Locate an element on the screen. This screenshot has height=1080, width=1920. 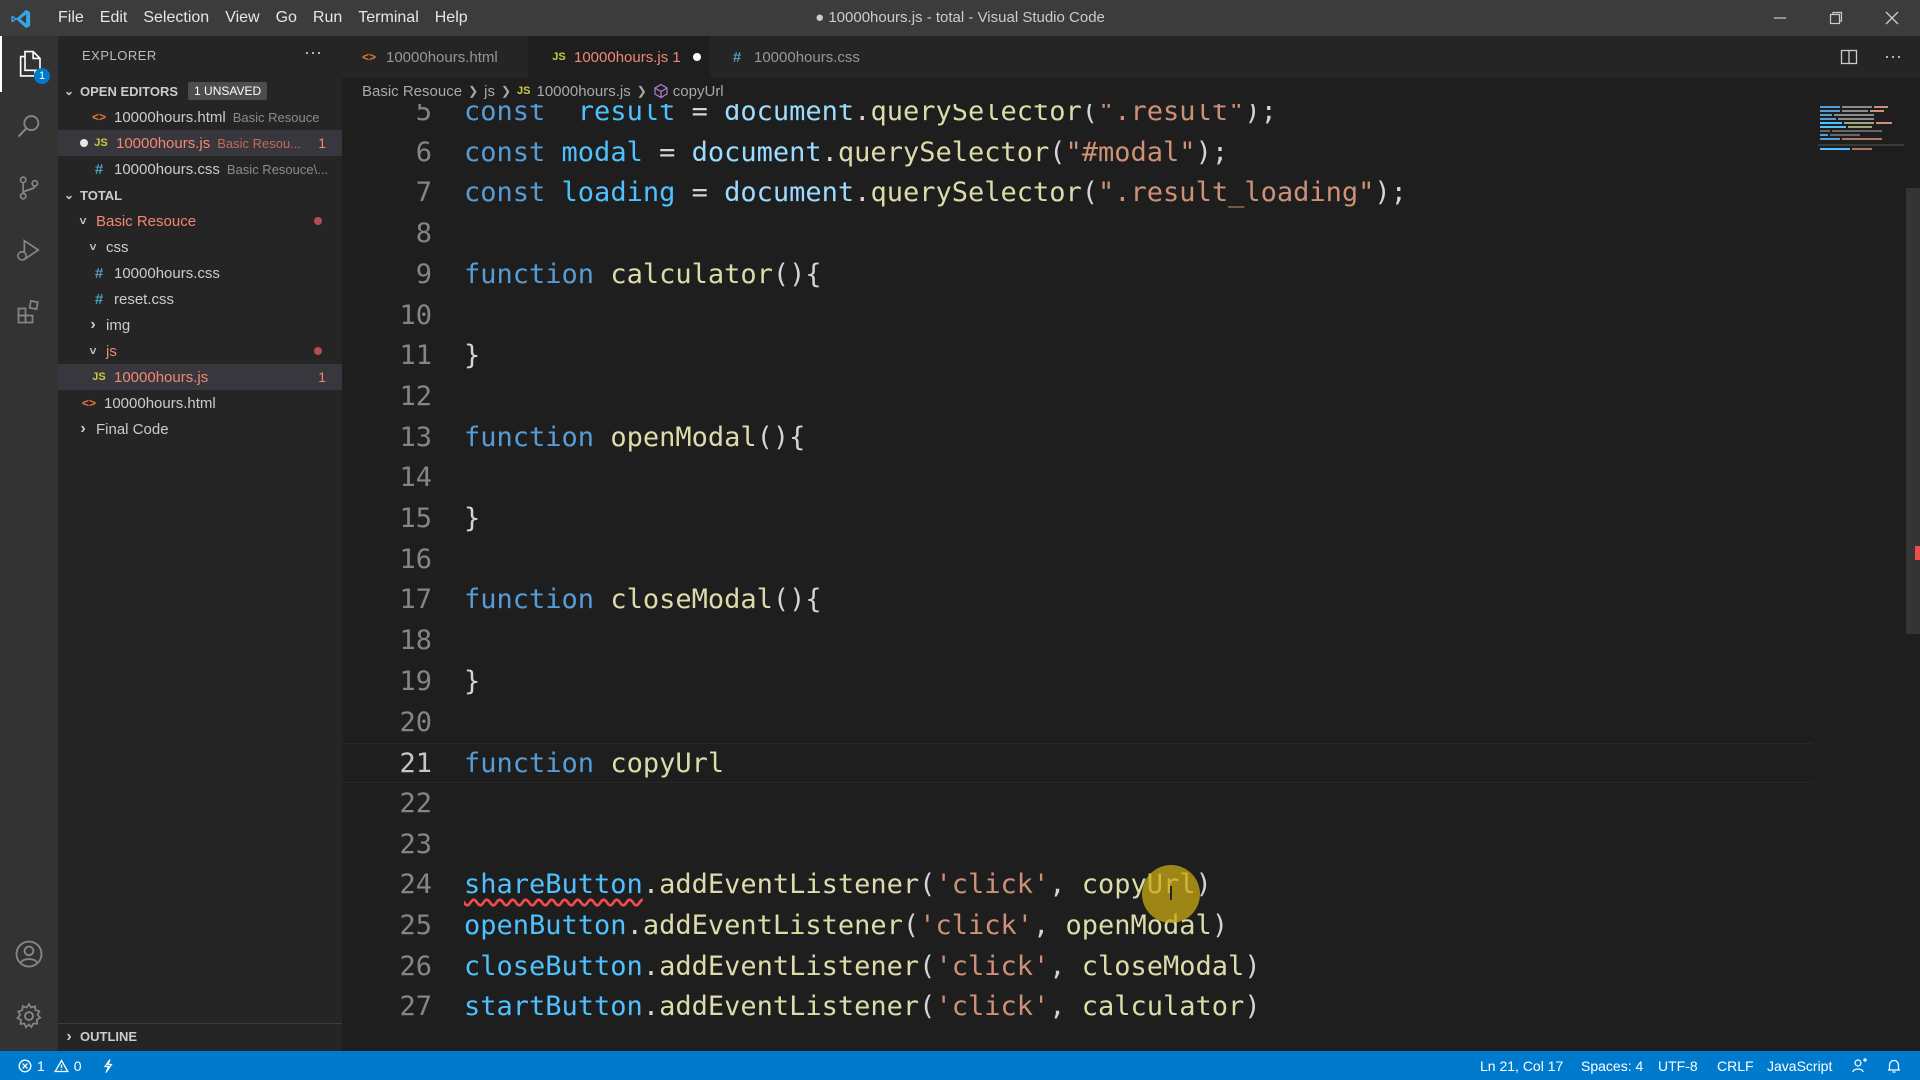
tab-10000hours-html: <> 10000hours.html is located at coordinates (435, 57).